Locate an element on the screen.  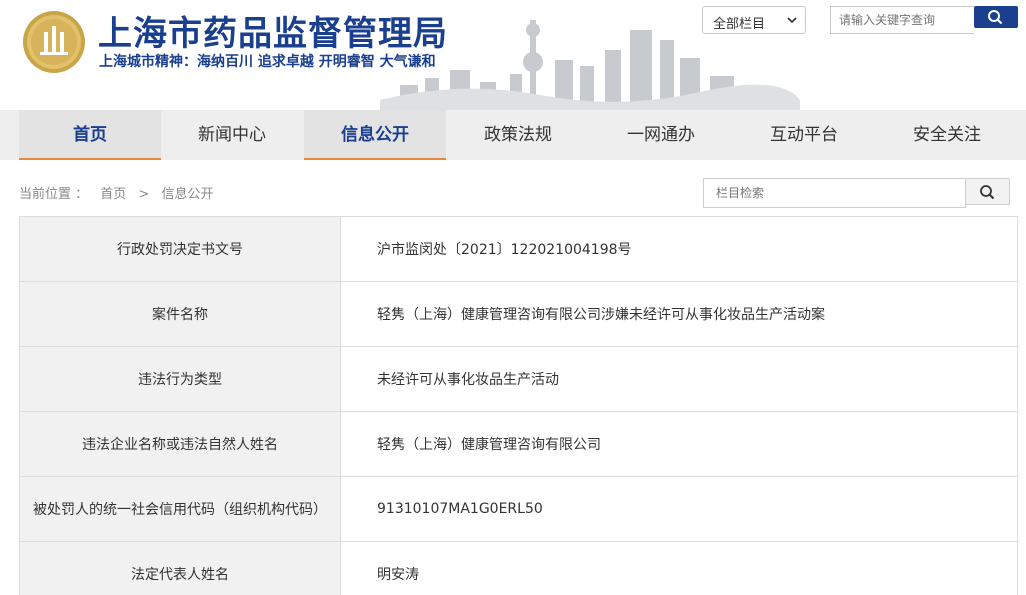
site-motto: 上海城市精神：海纳百川 追求卓越 开明睿智 大气谦和 is located at coordinates (267, 62).